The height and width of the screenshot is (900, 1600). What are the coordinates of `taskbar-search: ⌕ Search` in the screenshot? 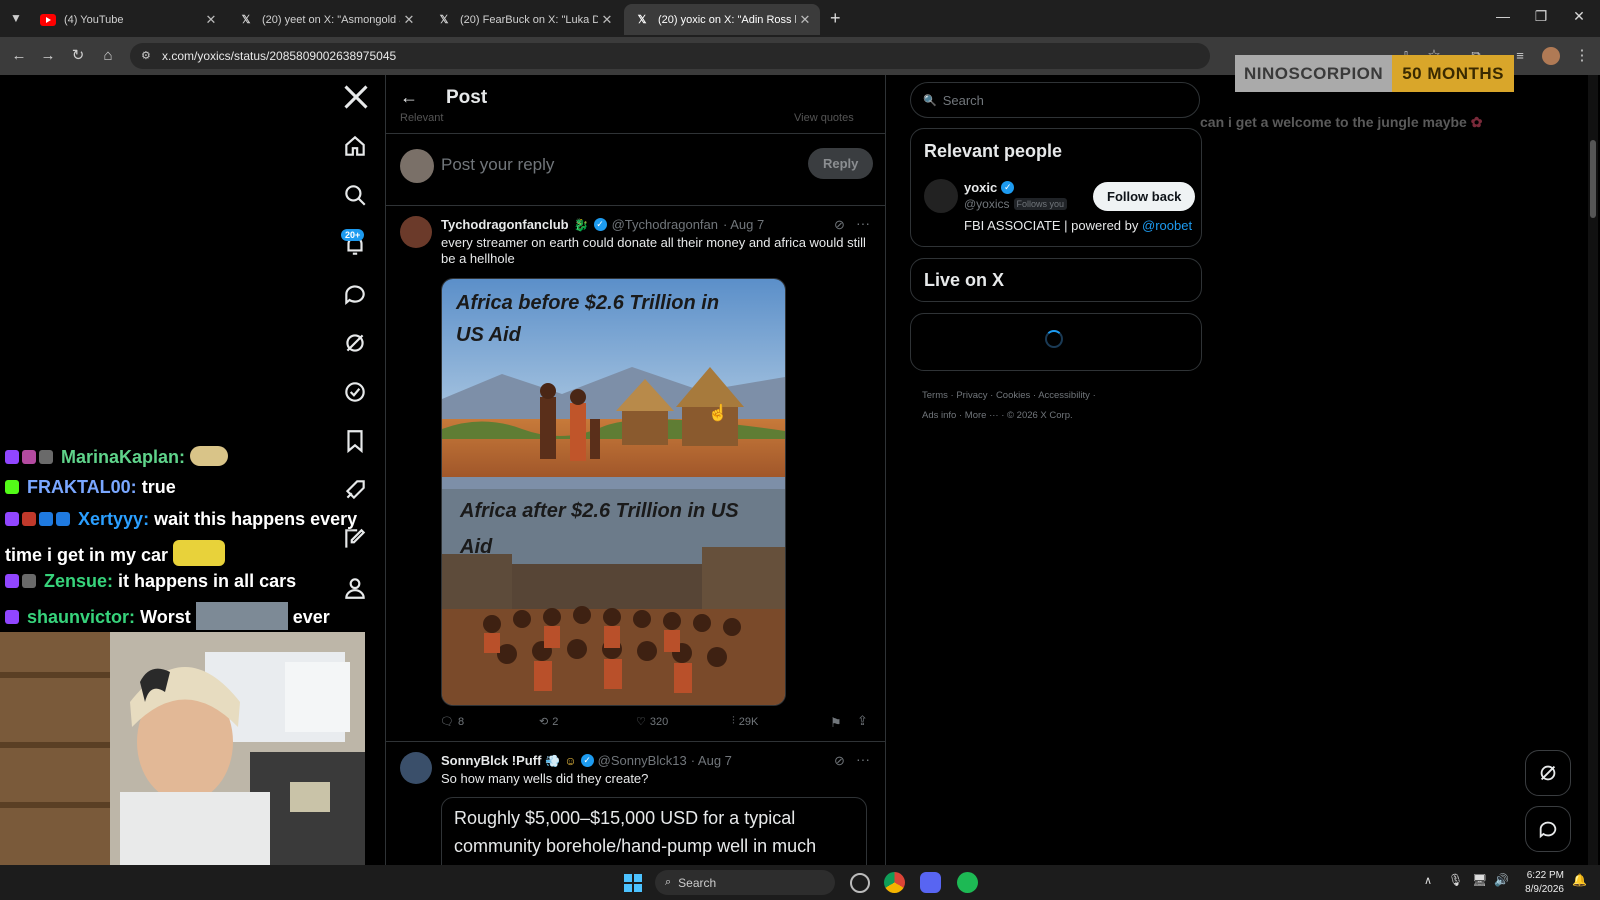 It's located at (745, 882).